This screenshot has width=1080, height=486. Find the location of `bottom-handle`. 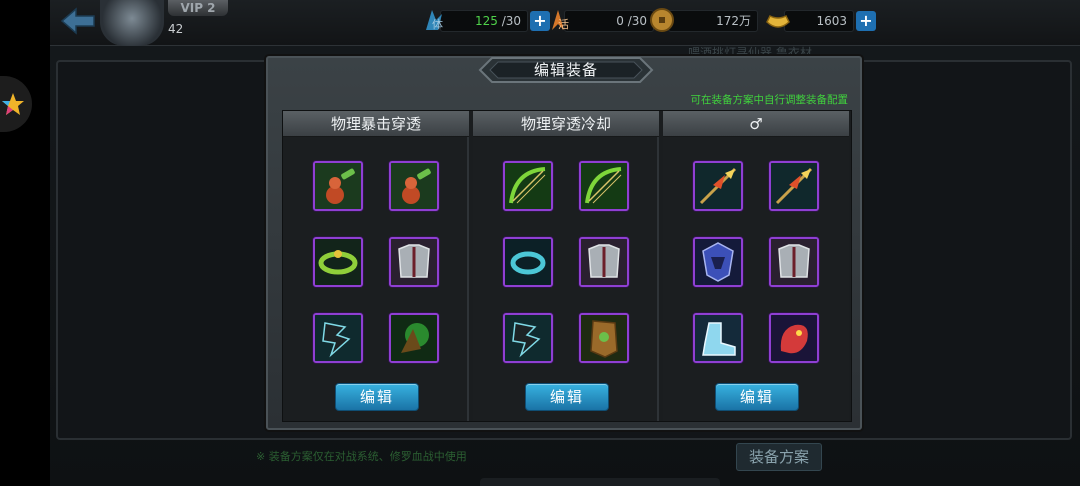

bottom-handle is located at coordinates (600, 482).